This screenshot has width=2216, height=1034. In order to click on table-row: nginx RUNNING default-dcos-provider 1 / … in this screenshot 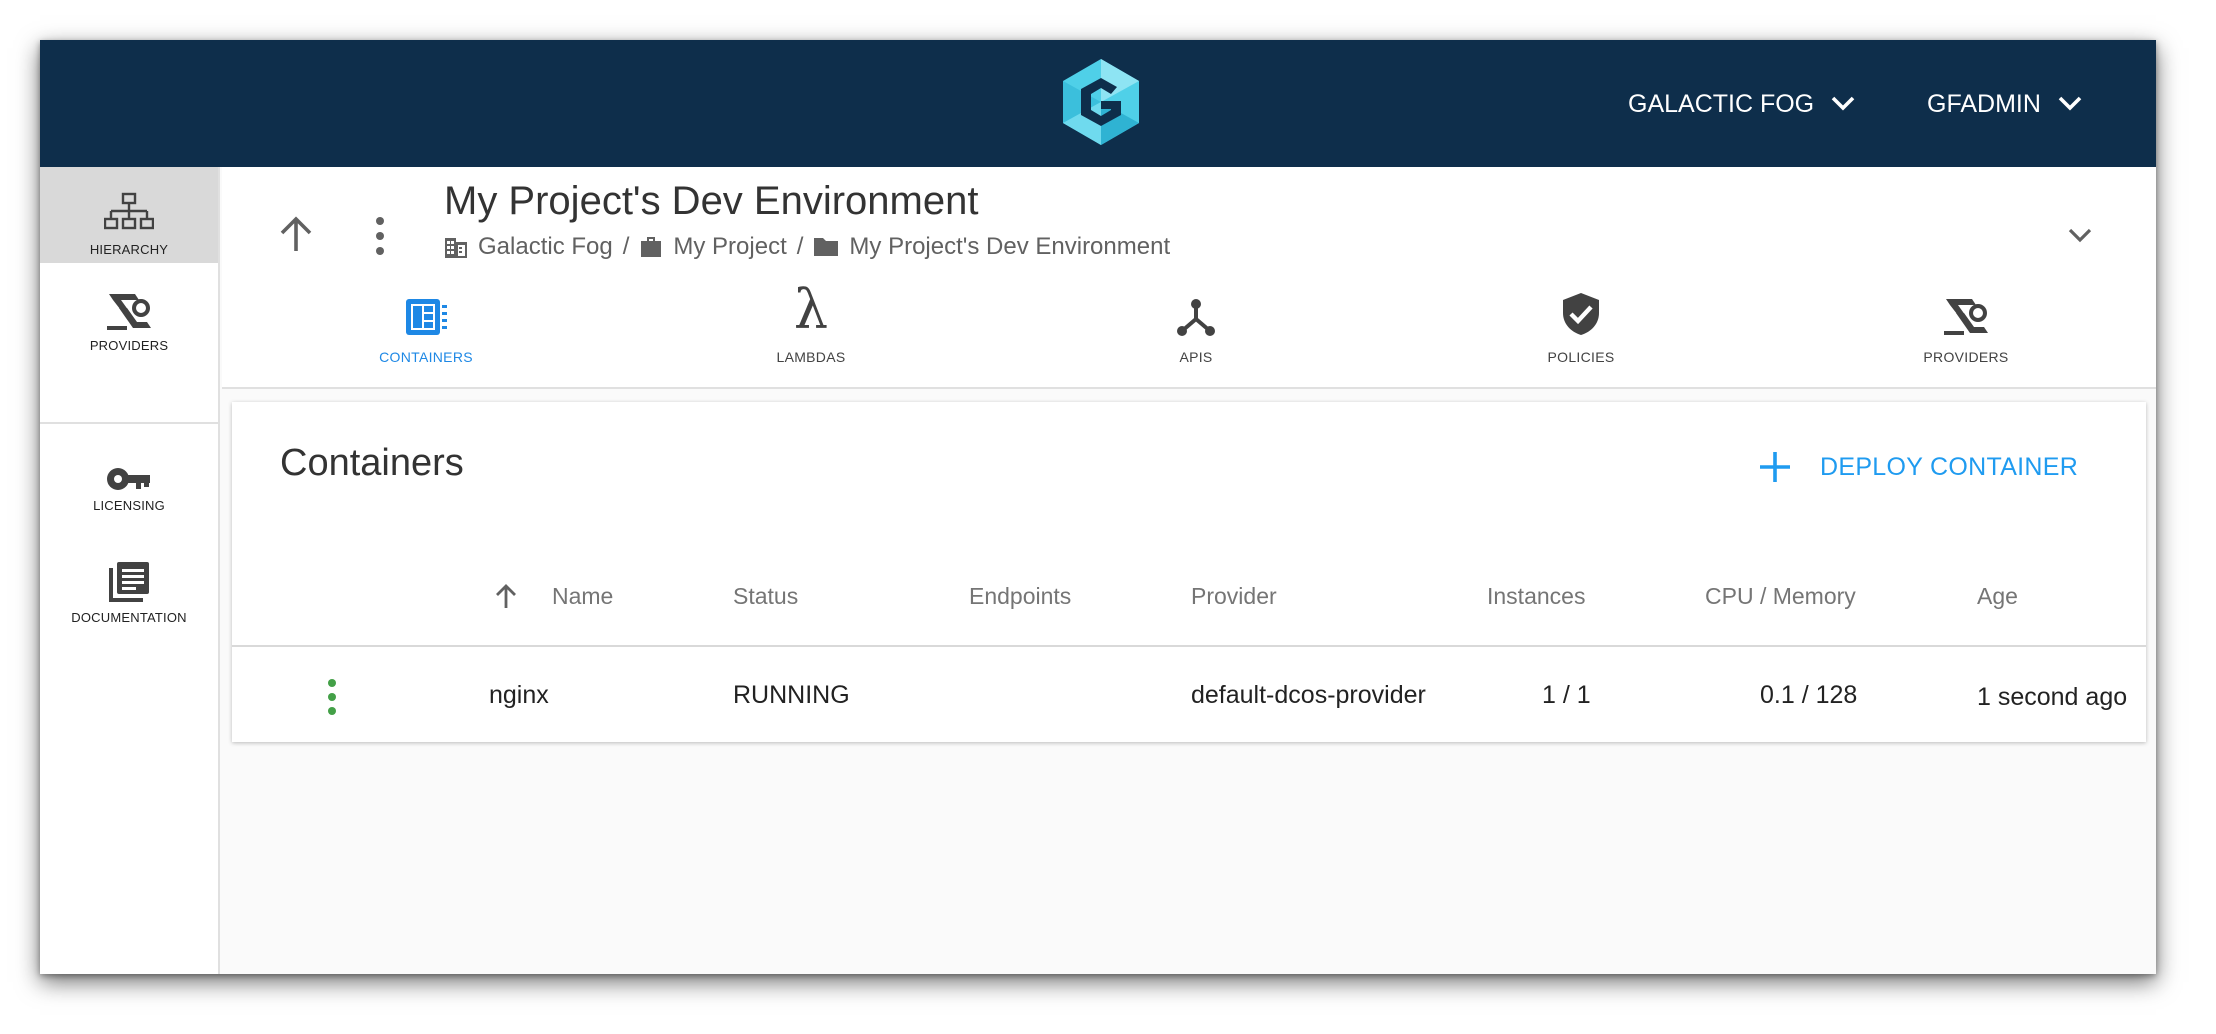, I will do `click(1189, 695)`.